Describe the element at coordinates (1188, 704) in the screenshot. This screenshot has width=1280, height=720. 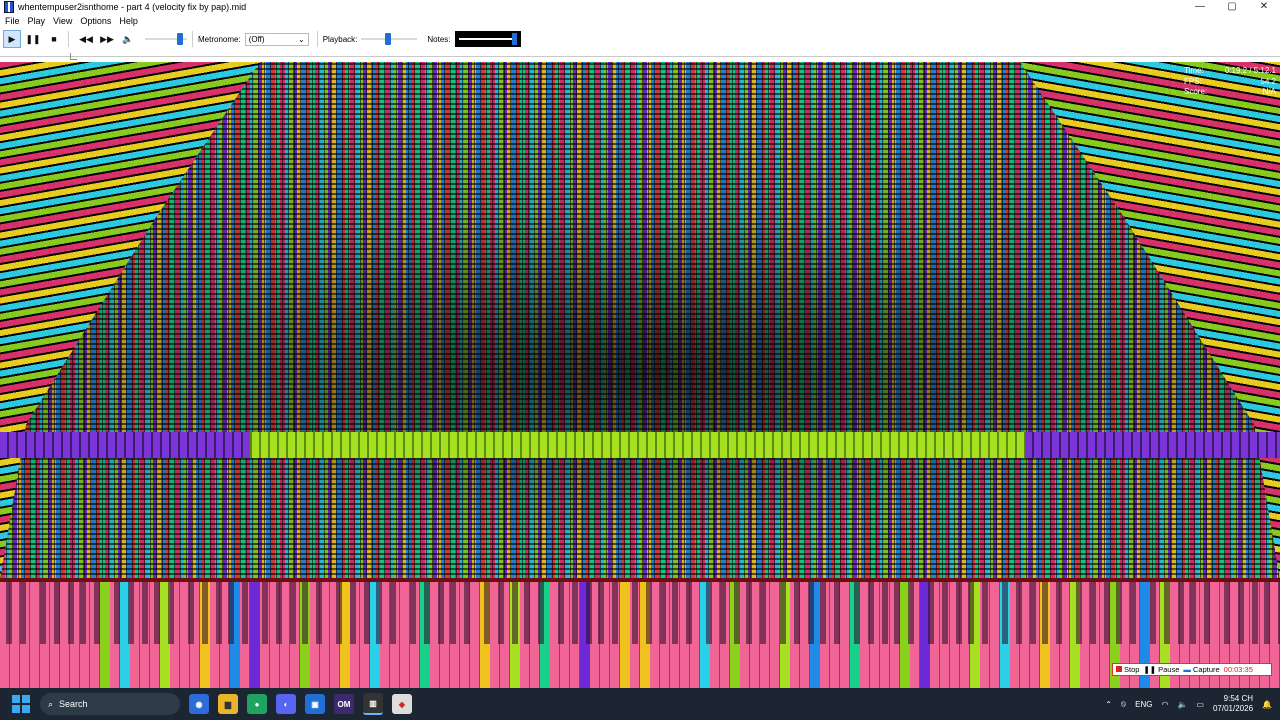
I see `system-tray: ⌃ ⦸ ENG ◠ 🔈 ▭ 9:54 CH 07/01/2026 🔔` at that location.